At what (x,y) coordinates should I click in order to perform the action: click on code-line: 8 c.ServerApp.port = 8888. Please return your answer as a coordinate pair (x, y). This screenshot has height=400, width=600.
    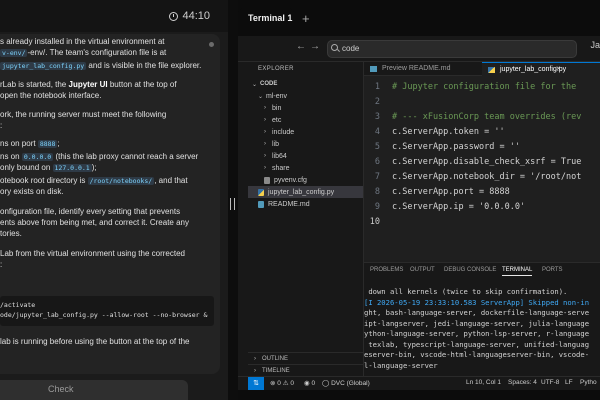
    Looking at the image, I should click on (482, 192).